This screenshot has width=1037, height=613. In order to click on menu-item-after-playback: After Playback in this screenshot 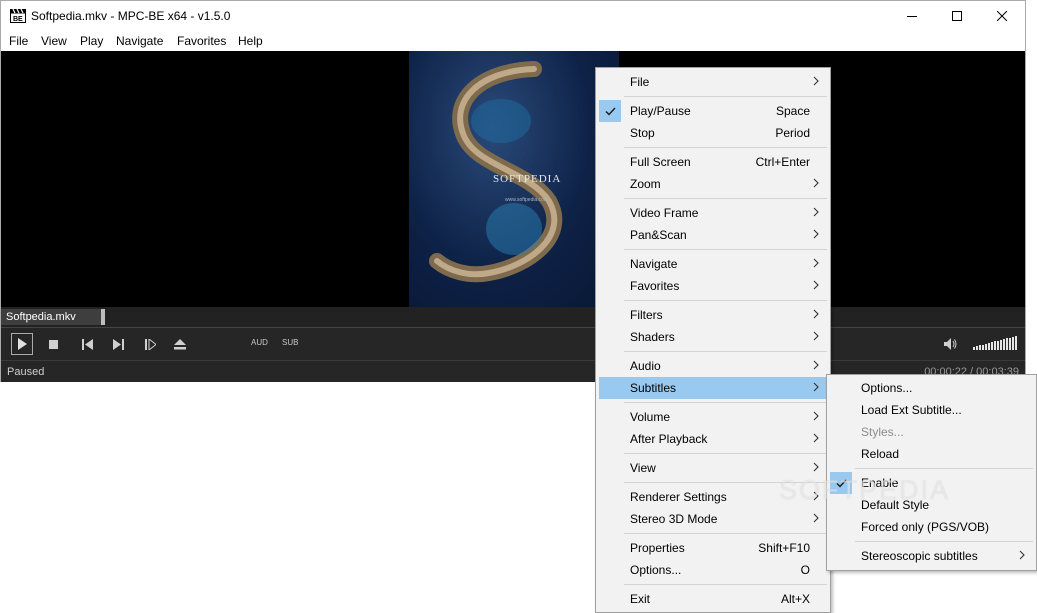, I will do `click(713, 439)`.